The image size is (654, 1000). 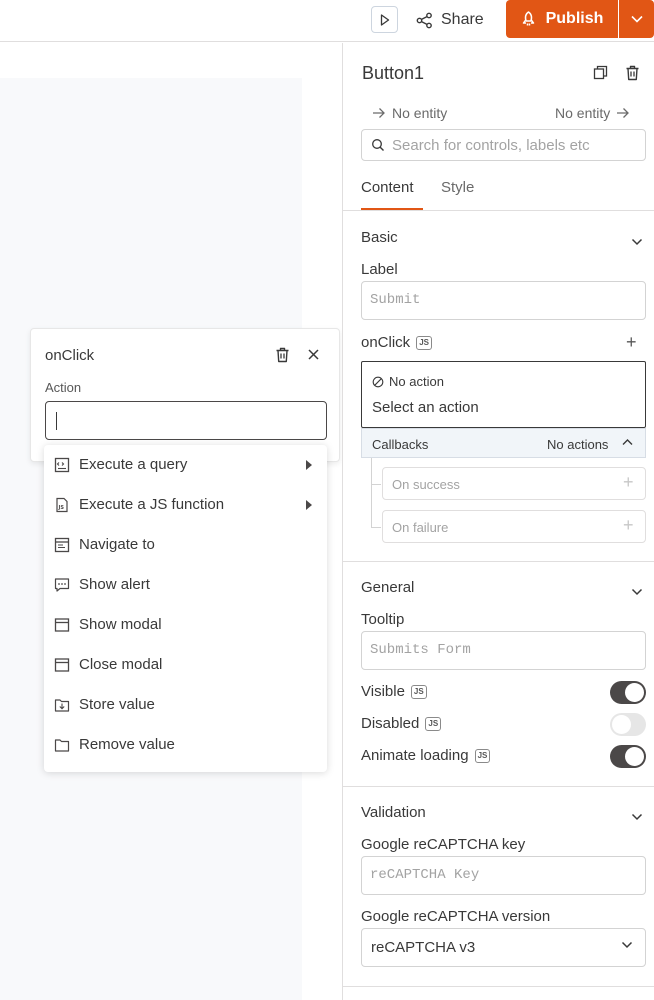 I want to click on entity-nav-forward: No entity, so click(x=592, y=113).